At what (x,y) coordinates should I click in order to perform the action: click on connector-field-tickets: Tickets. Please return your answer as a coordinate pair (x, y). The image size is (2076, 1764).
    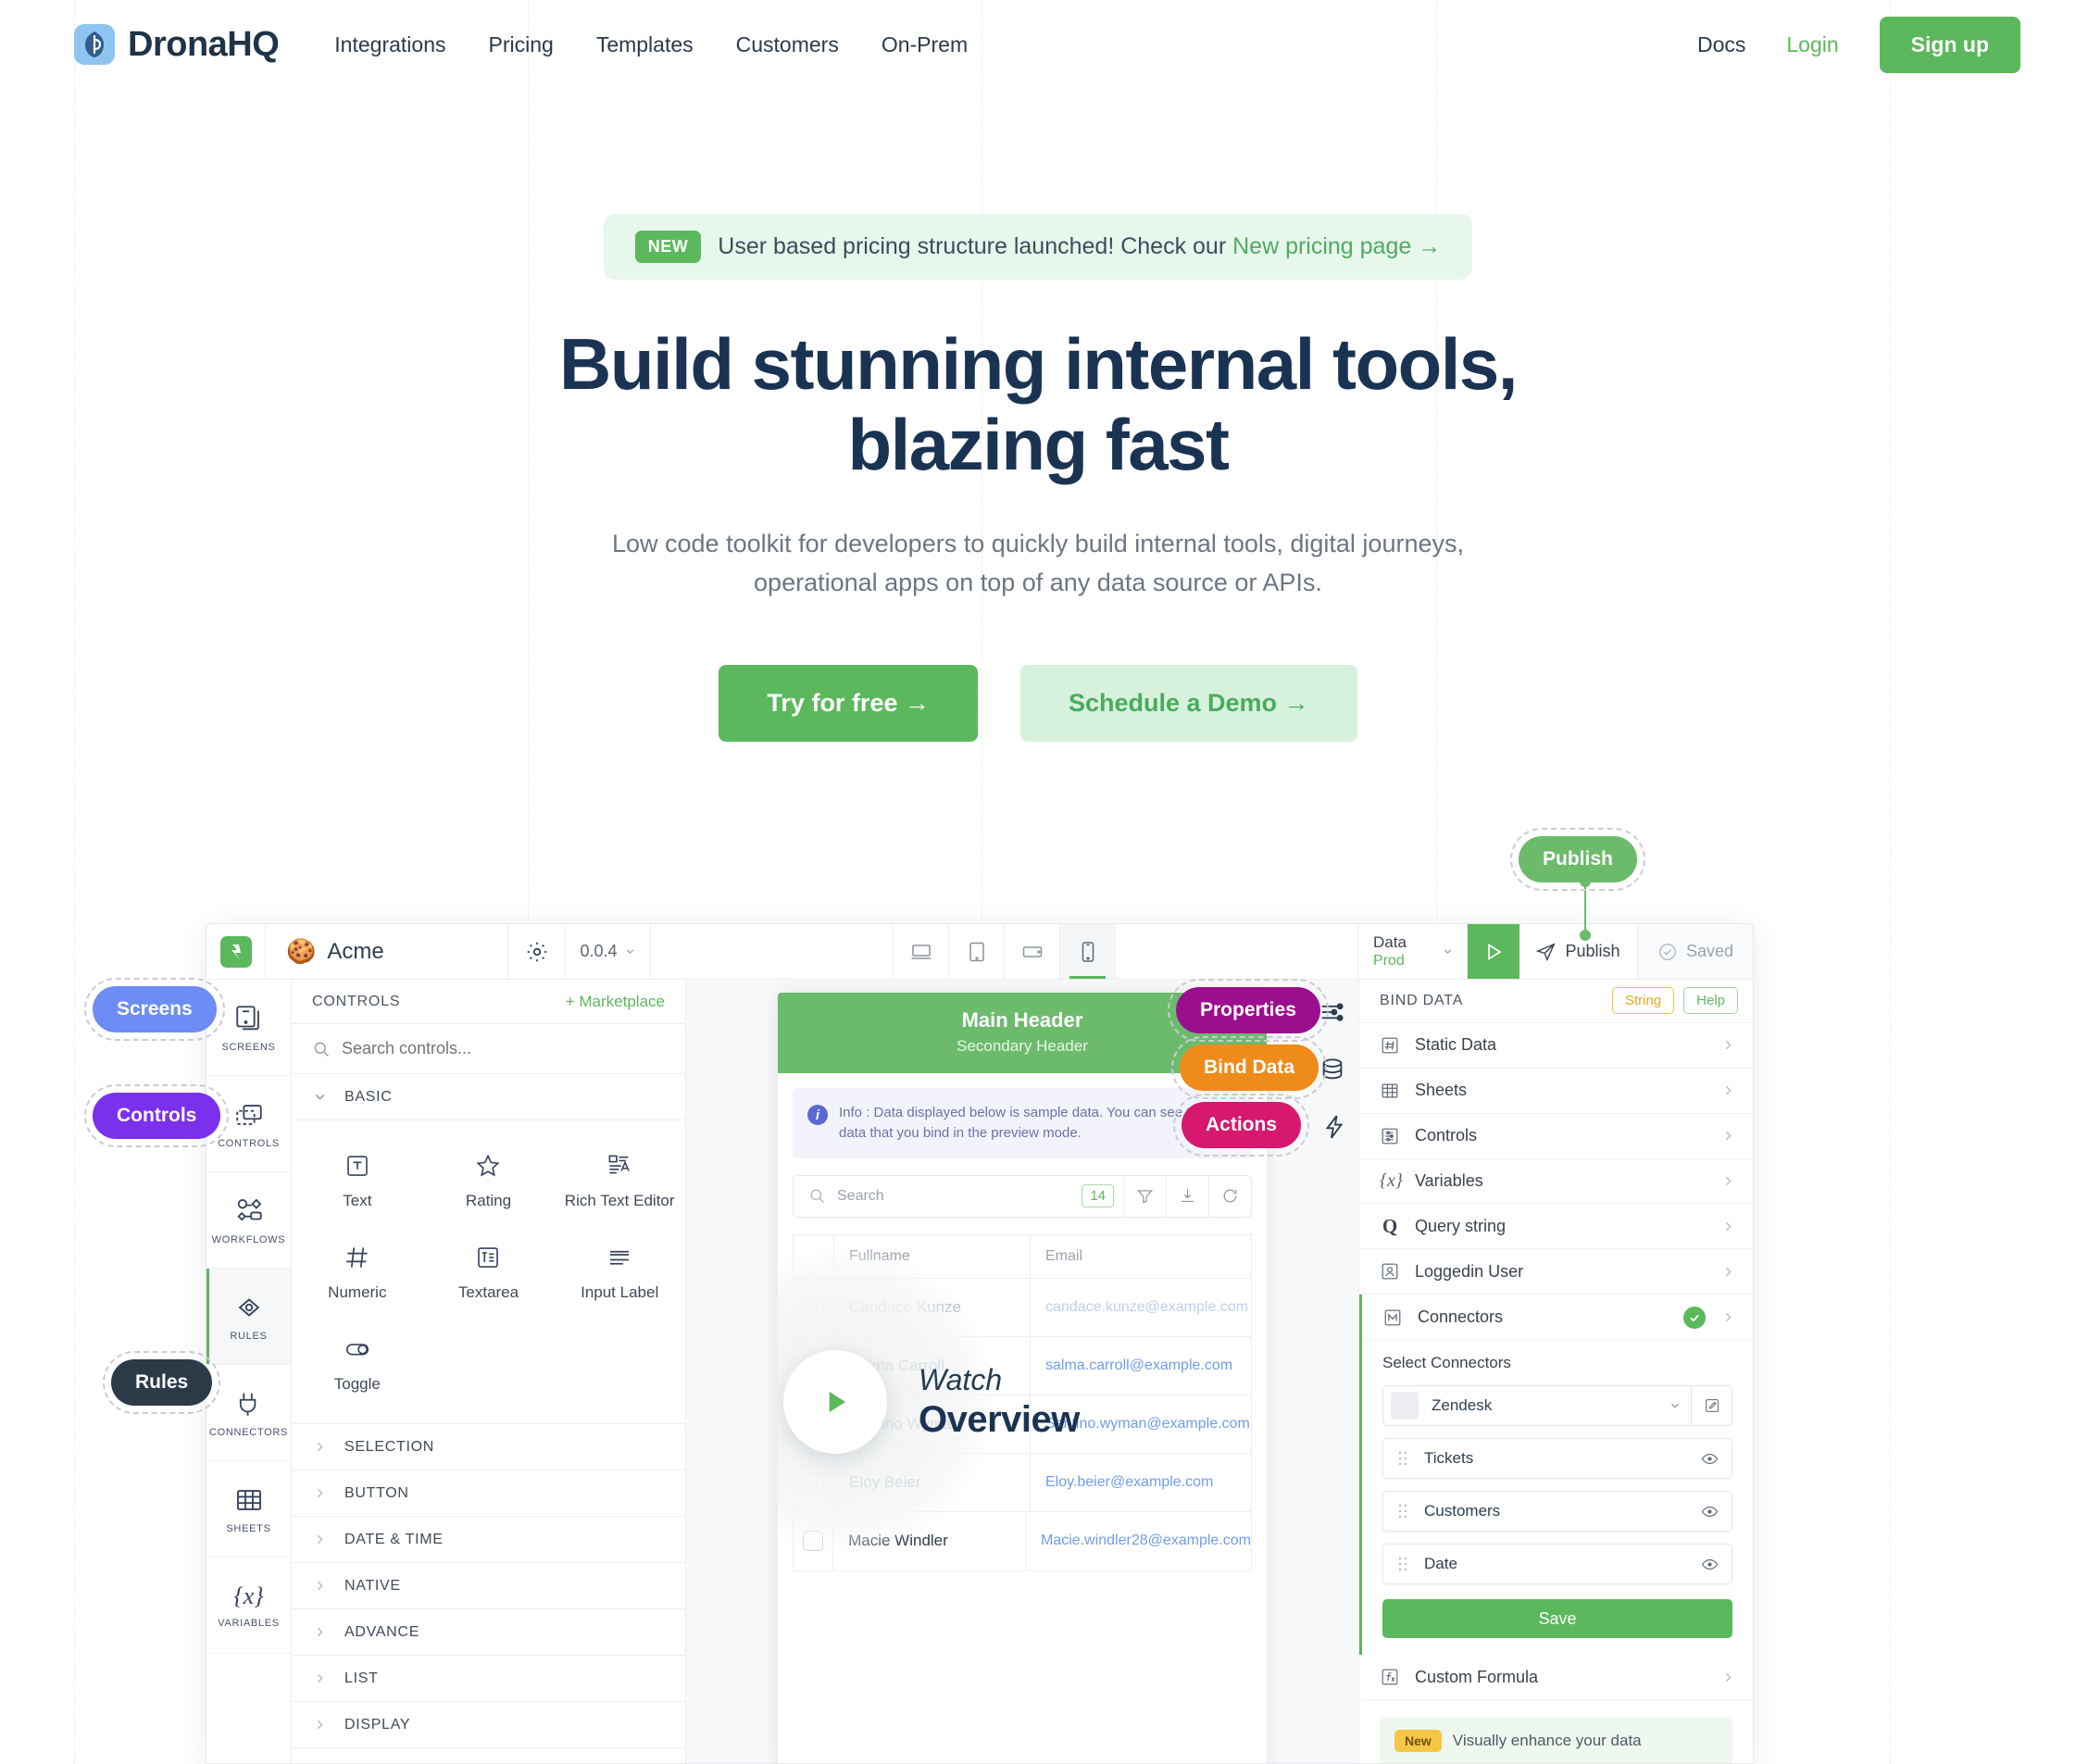
    Looking at the image, I should click on (1557, 1459).